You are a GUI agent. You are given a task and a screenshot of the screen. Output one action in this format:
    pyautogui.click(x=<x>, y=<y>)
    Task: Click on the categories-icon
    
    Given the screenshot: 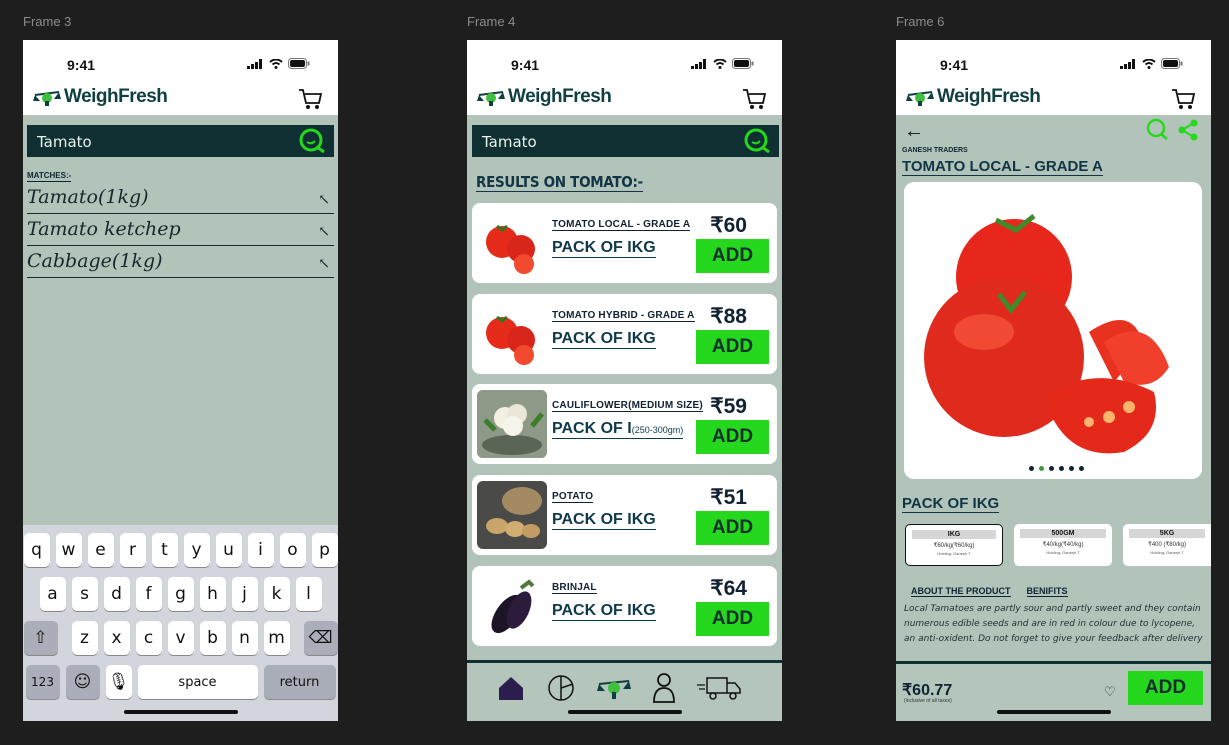 What is the action you would take?
    pyautogui.click(x=561, y=688)
    